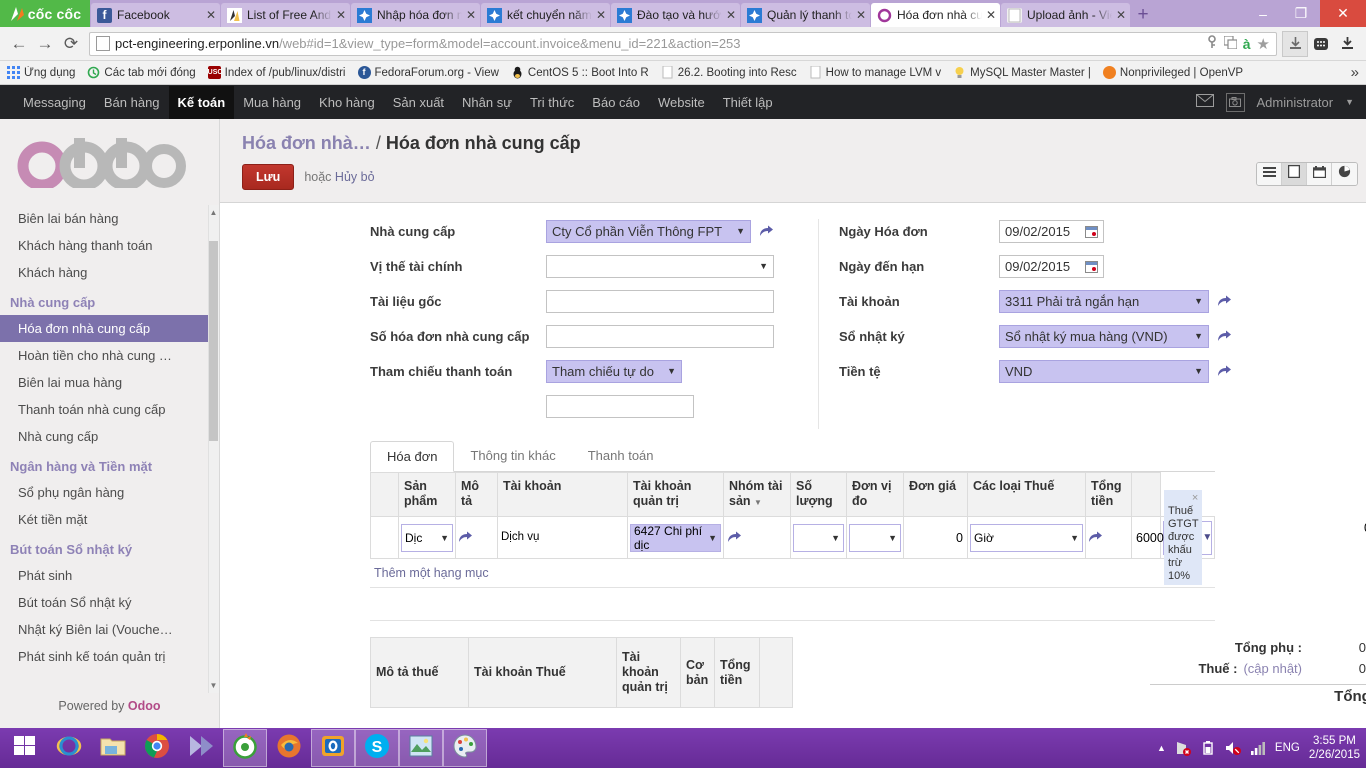  I want to click on top-menu-kho-hàng: Kho hàng, so click(347, 102).